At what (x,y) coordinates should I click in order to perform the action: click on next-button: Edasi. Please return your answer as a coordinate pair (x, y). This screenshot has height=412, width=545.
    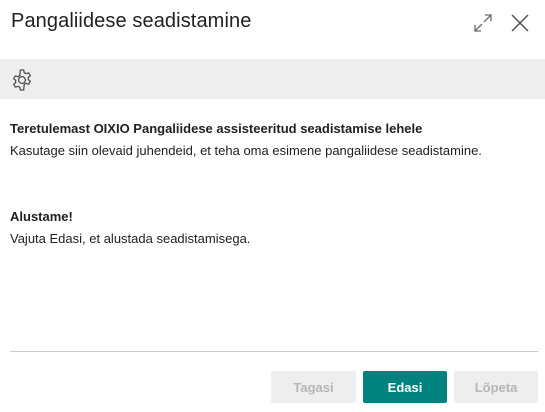
    Looking at the image, I should click on (405, 387).